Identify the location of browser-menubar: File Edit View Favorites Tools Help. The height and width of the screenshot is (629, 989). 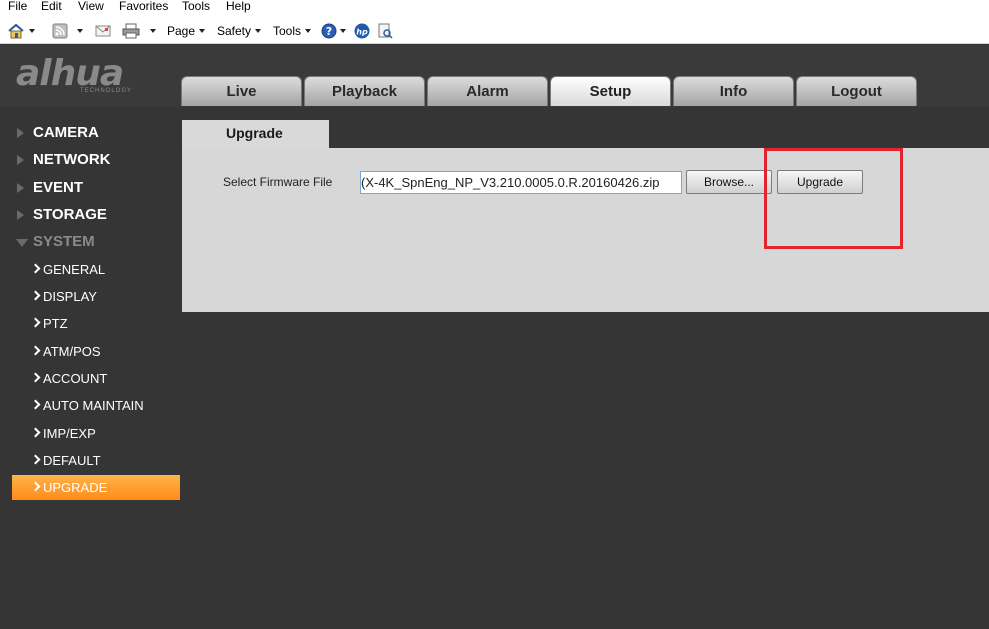
(494, 8).